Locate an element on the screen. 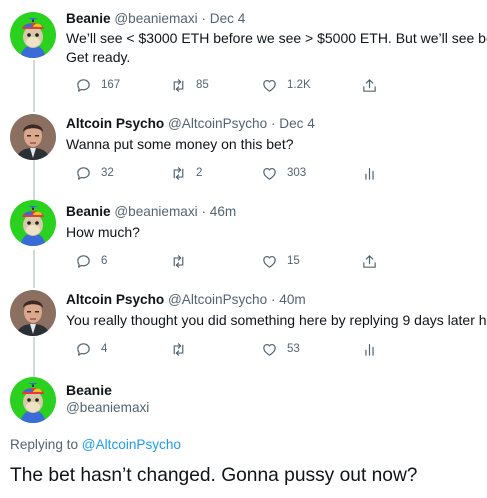 The image size is (487, 498). tweet-header: Altcoin Psycho @AltcoinPsycho · 40m is located at coordinates (186, 300).